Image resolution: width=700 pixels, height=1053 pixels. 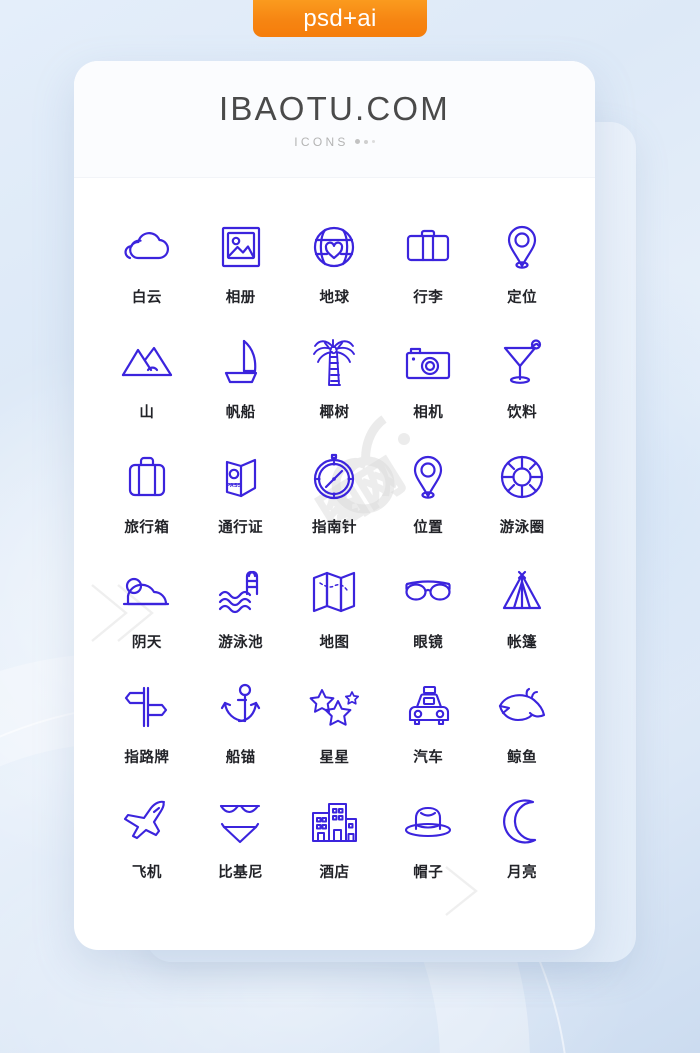 I want to click on icon-label: 地球, so click(x=334, y=298).